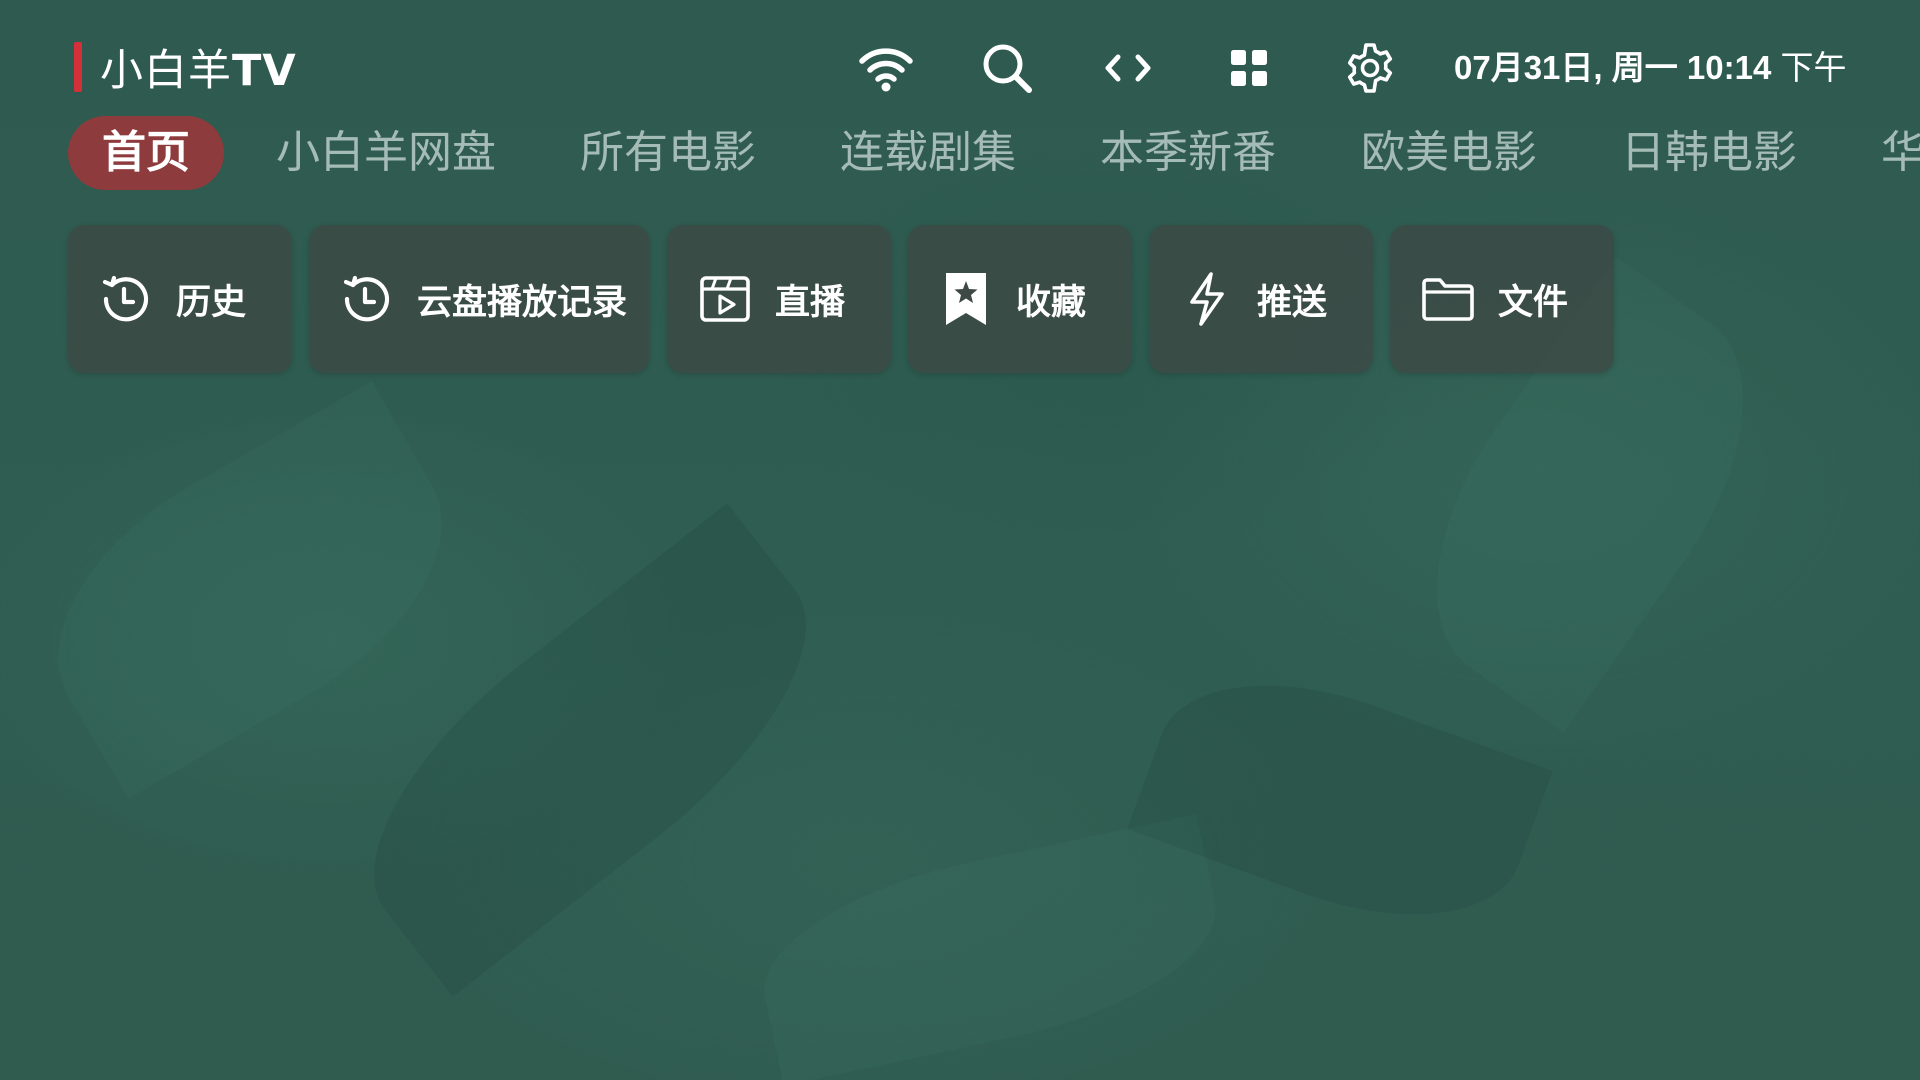  I want to click on tab-chinese: 华, so click(1900, 153).